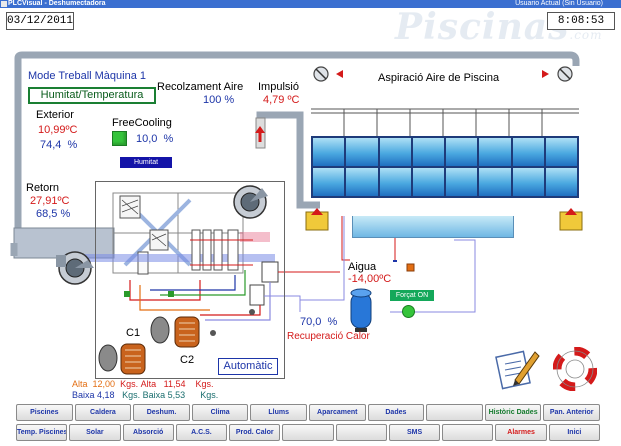 The image size is (621, 446). What do you see at coordinates (148, 432) in the screenshot?
I see `nav-button-absorci: Absorció` at bounding box center [148, 432].